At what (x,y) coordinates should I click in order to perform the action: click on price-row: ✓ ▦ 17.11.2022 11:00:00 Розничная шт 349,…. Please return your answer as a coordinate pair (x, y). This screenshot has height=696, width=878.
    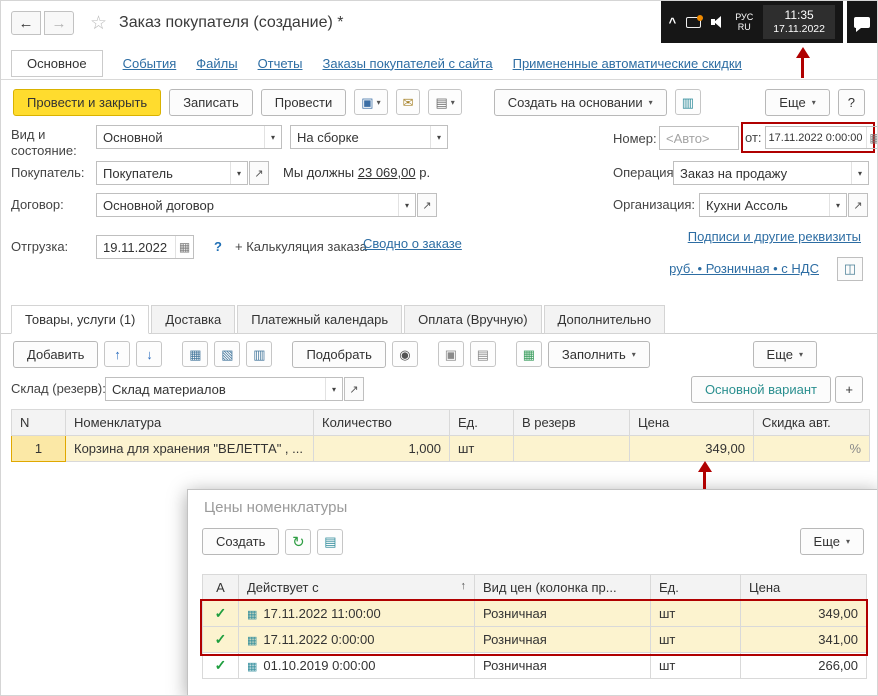
    Looking at the image, I should click on (534, 613).